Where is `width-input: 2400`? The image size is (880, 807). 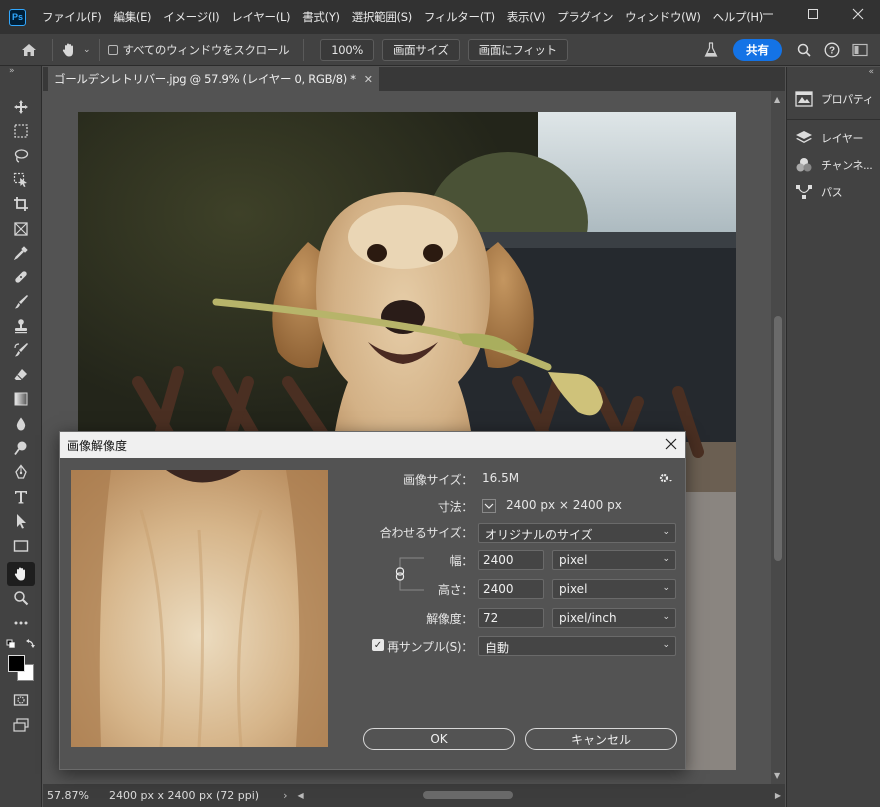
width-input: 2400 is located at coordinates (511, 560).